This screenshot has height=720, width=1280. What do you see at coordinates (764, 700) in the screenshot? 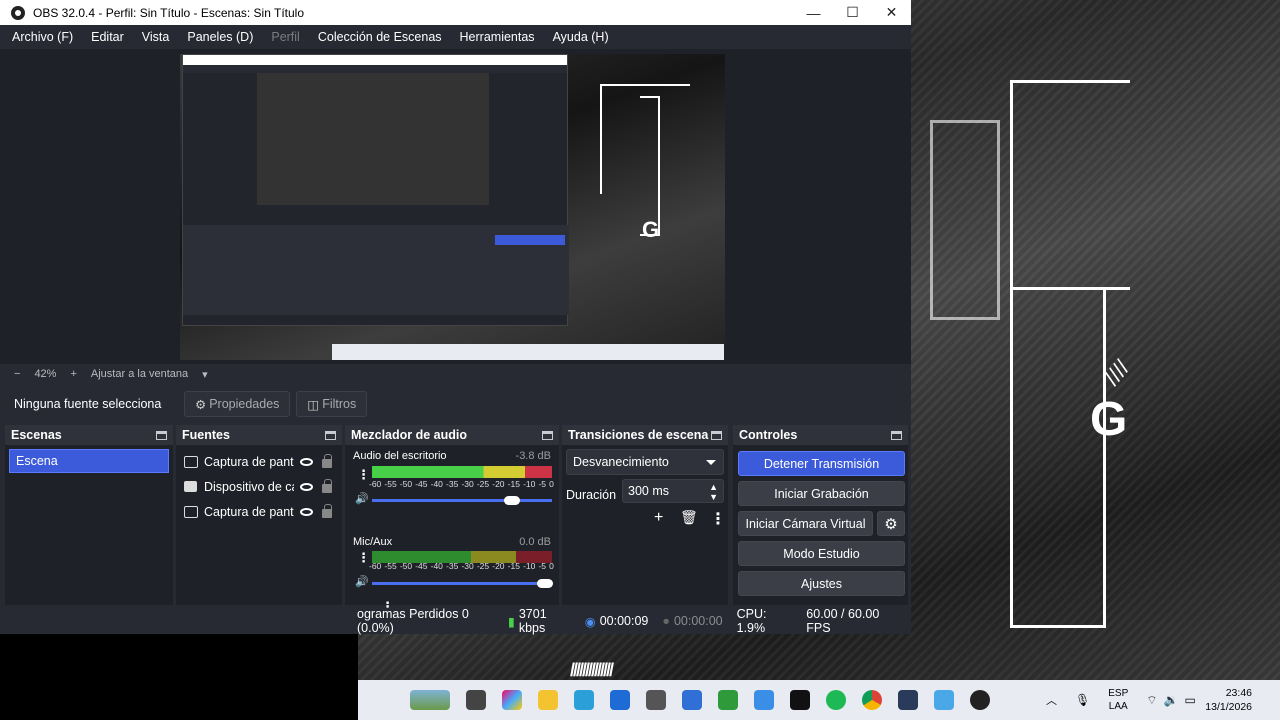
I see `mail-icon` at bounding box center [764, 700].